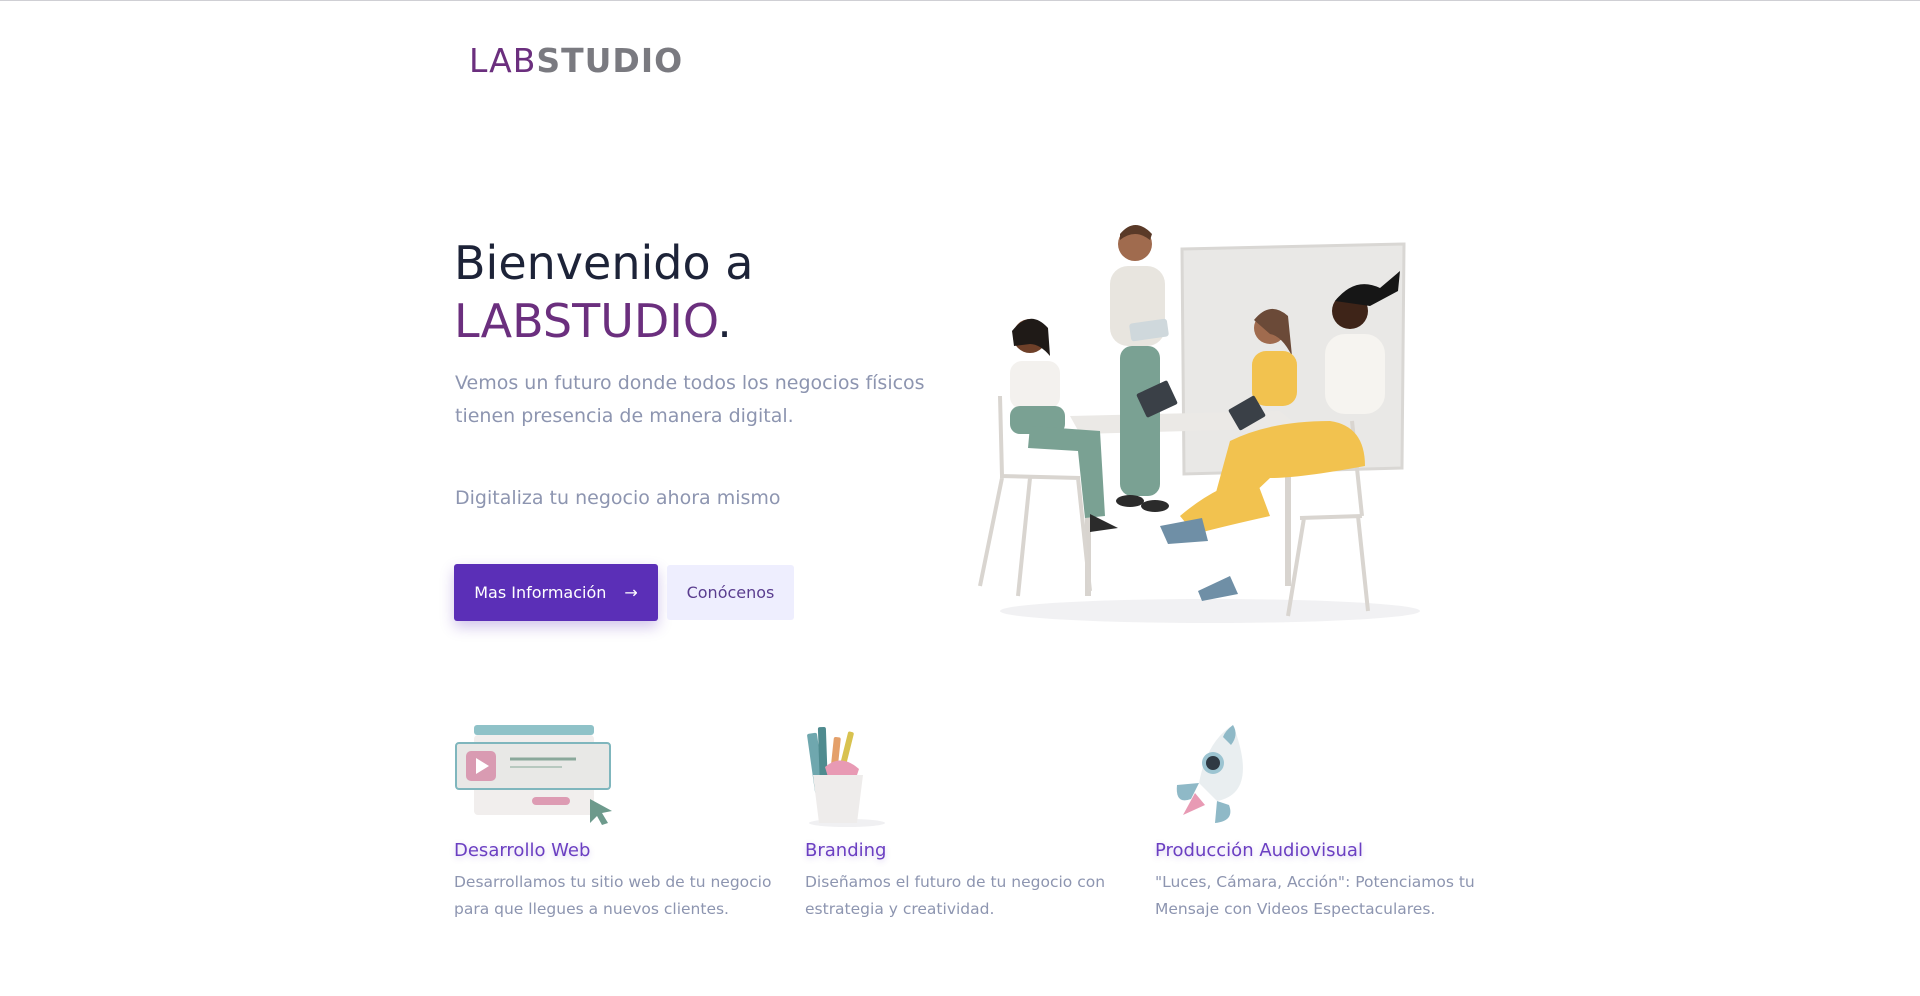 This screenshot has height=996, width=1920. Describe the element at coordinates (846, 776) in the screenshot. I see `branding-pencil-cup-icon` at that location.